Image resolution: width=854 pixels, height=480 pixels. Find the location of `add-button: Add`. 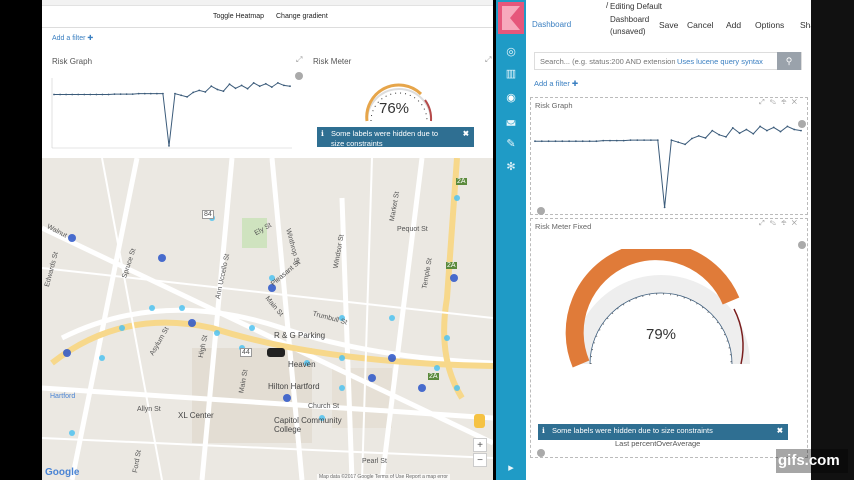

add-button: Add is located at coordinates (733, 25).